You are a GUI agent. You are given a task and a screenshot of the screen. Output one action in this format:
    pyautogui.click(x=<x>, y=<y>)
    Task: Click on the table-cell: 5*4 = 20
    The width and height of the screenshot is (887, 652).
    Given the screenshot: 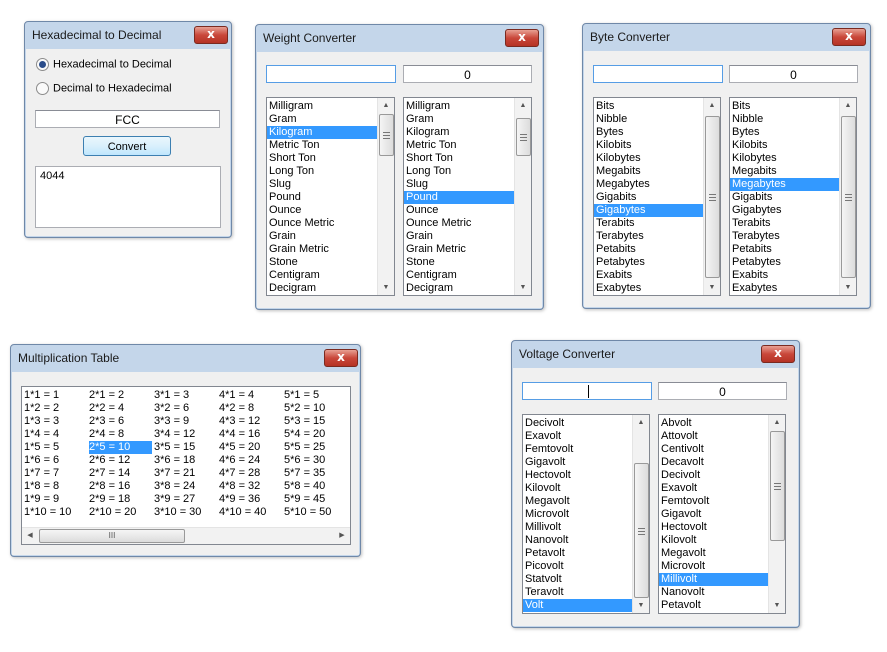 What is the action you would take?
    pyautogui.click(x=315, y=434)
    